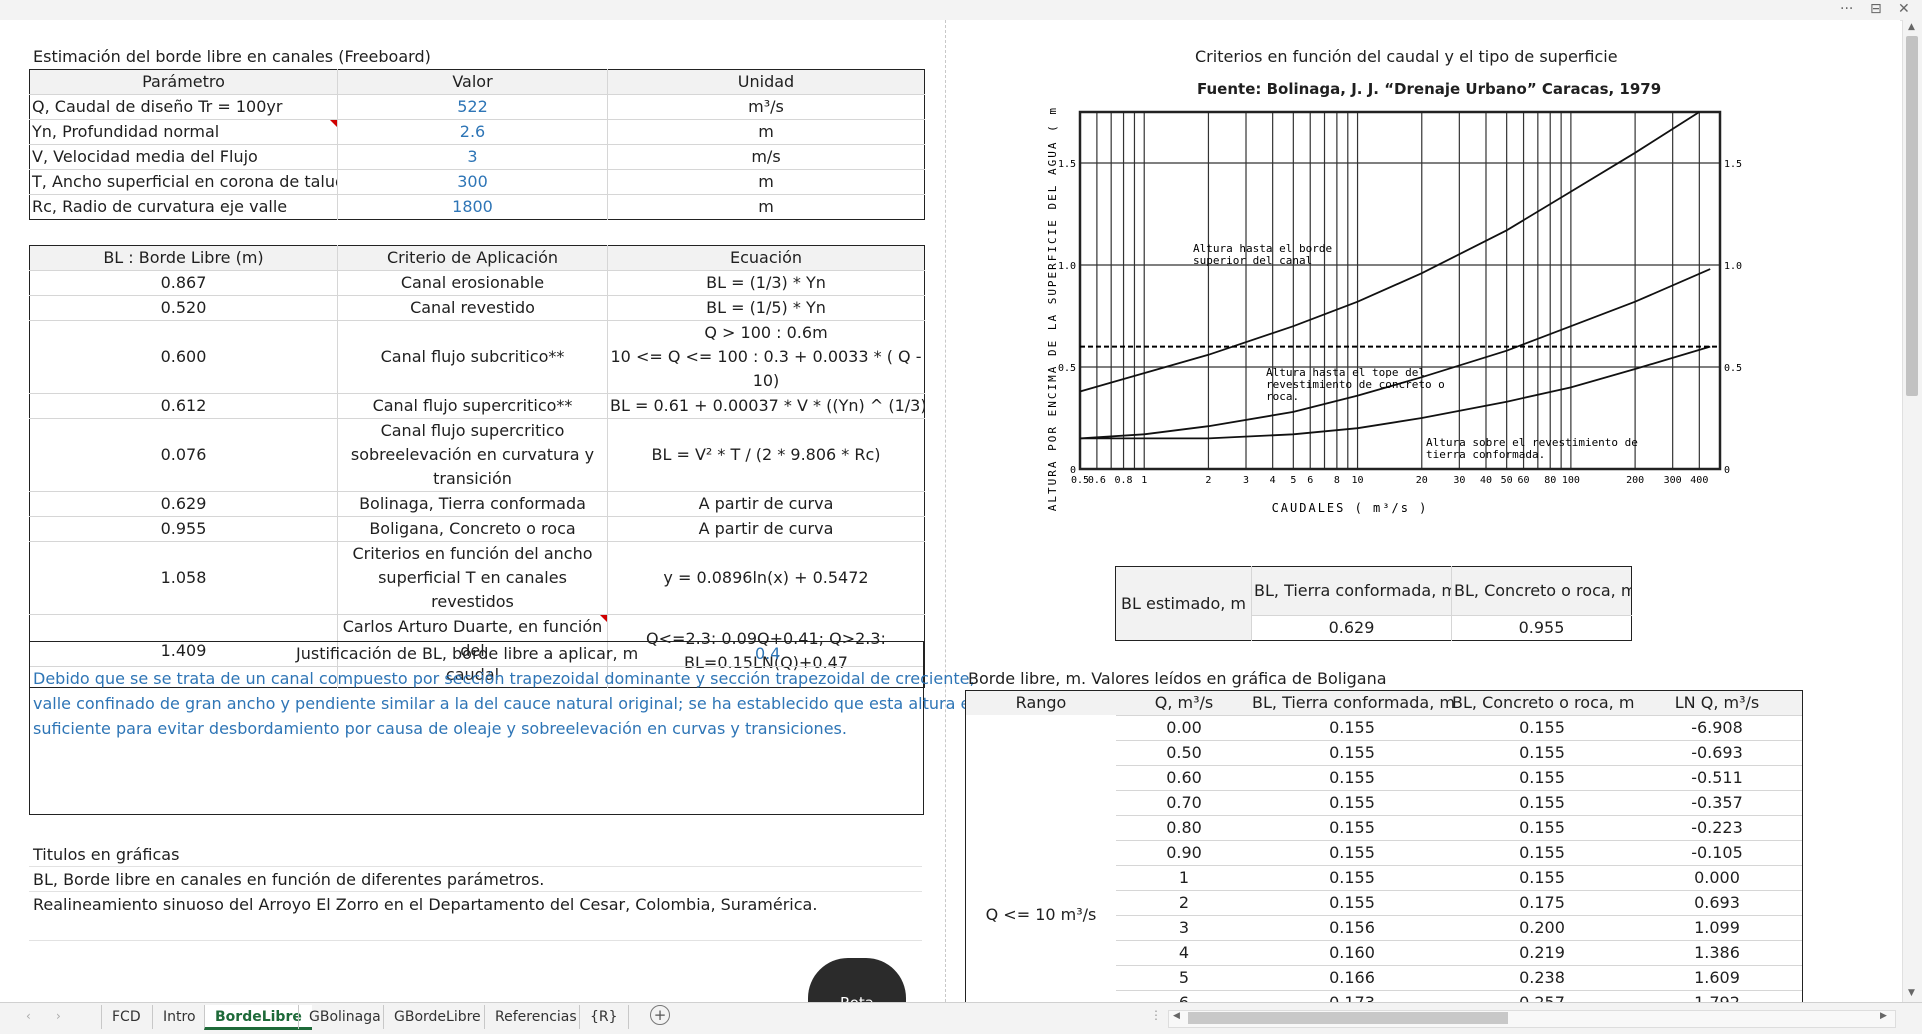 The image size is (1922, 1034). Describe the element at coordinates (1184, 852) in the screenshot. I see `lookup-cell: 0.90` at that location.